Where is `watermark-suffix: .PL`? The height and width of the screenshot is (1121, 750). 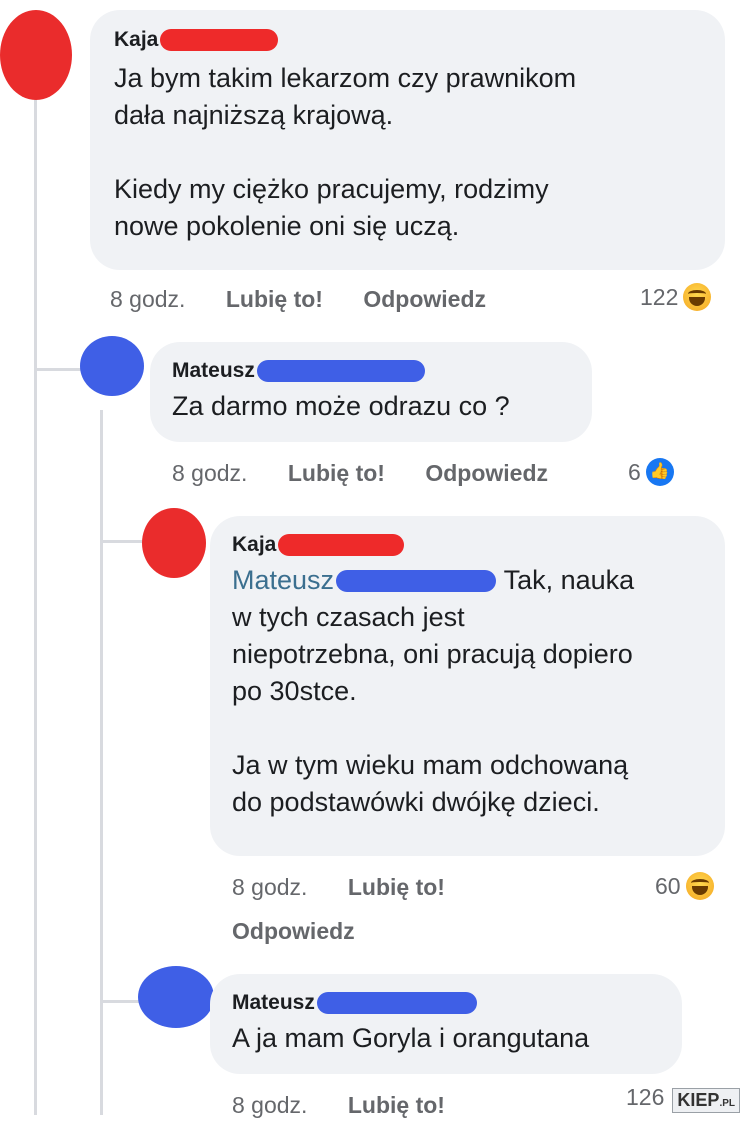
watermark-suffix: .PL is located at coordinates (727, 1103).